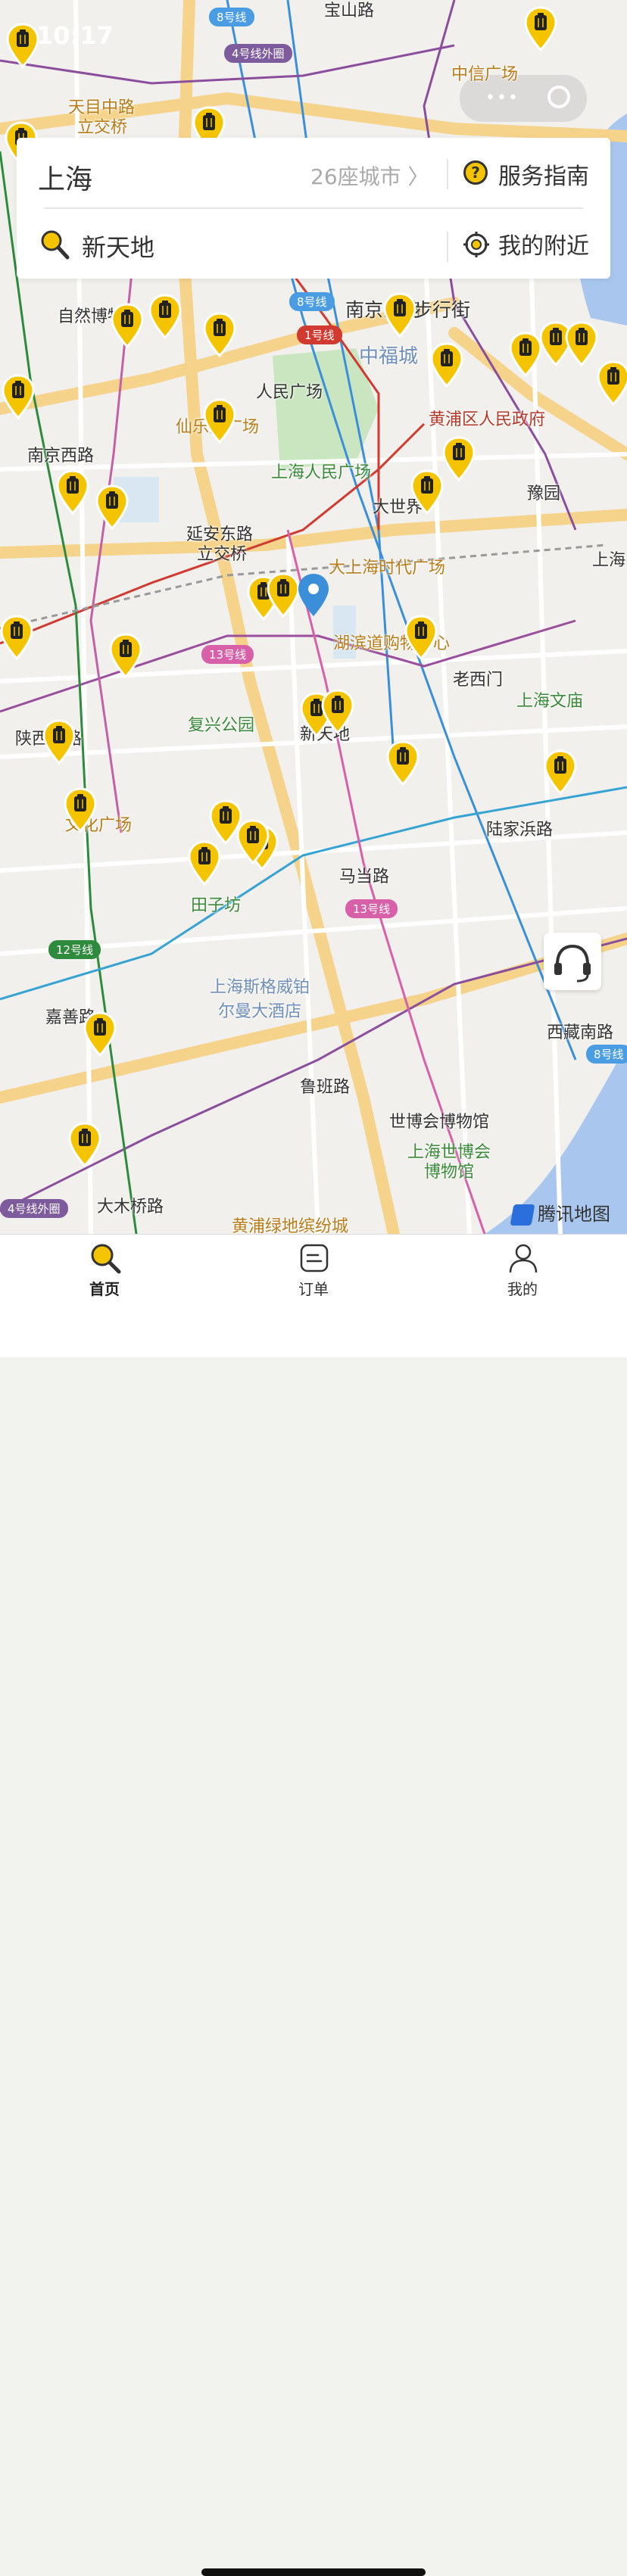 This screenshot has height=2576, width=627. I want to click on customer-service-button, so click(573, 961).